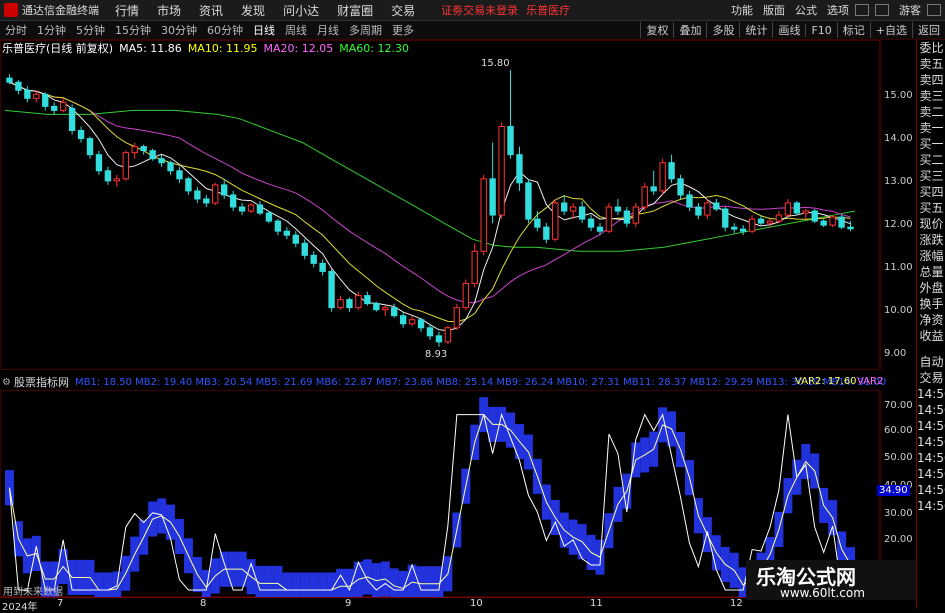  What do you see at coordinates (755, 30) in the screenshot?
I see `statistics-button: 统计` at bounding box center [755, 30].